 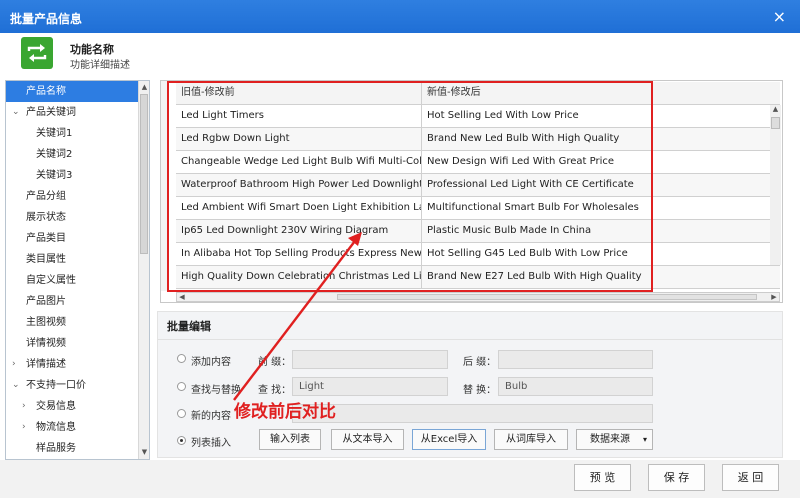 What do you see at coordinates (602, 477) in the screenshot?
I see `preview-button: 预 览` at bounding box center [602, 477].